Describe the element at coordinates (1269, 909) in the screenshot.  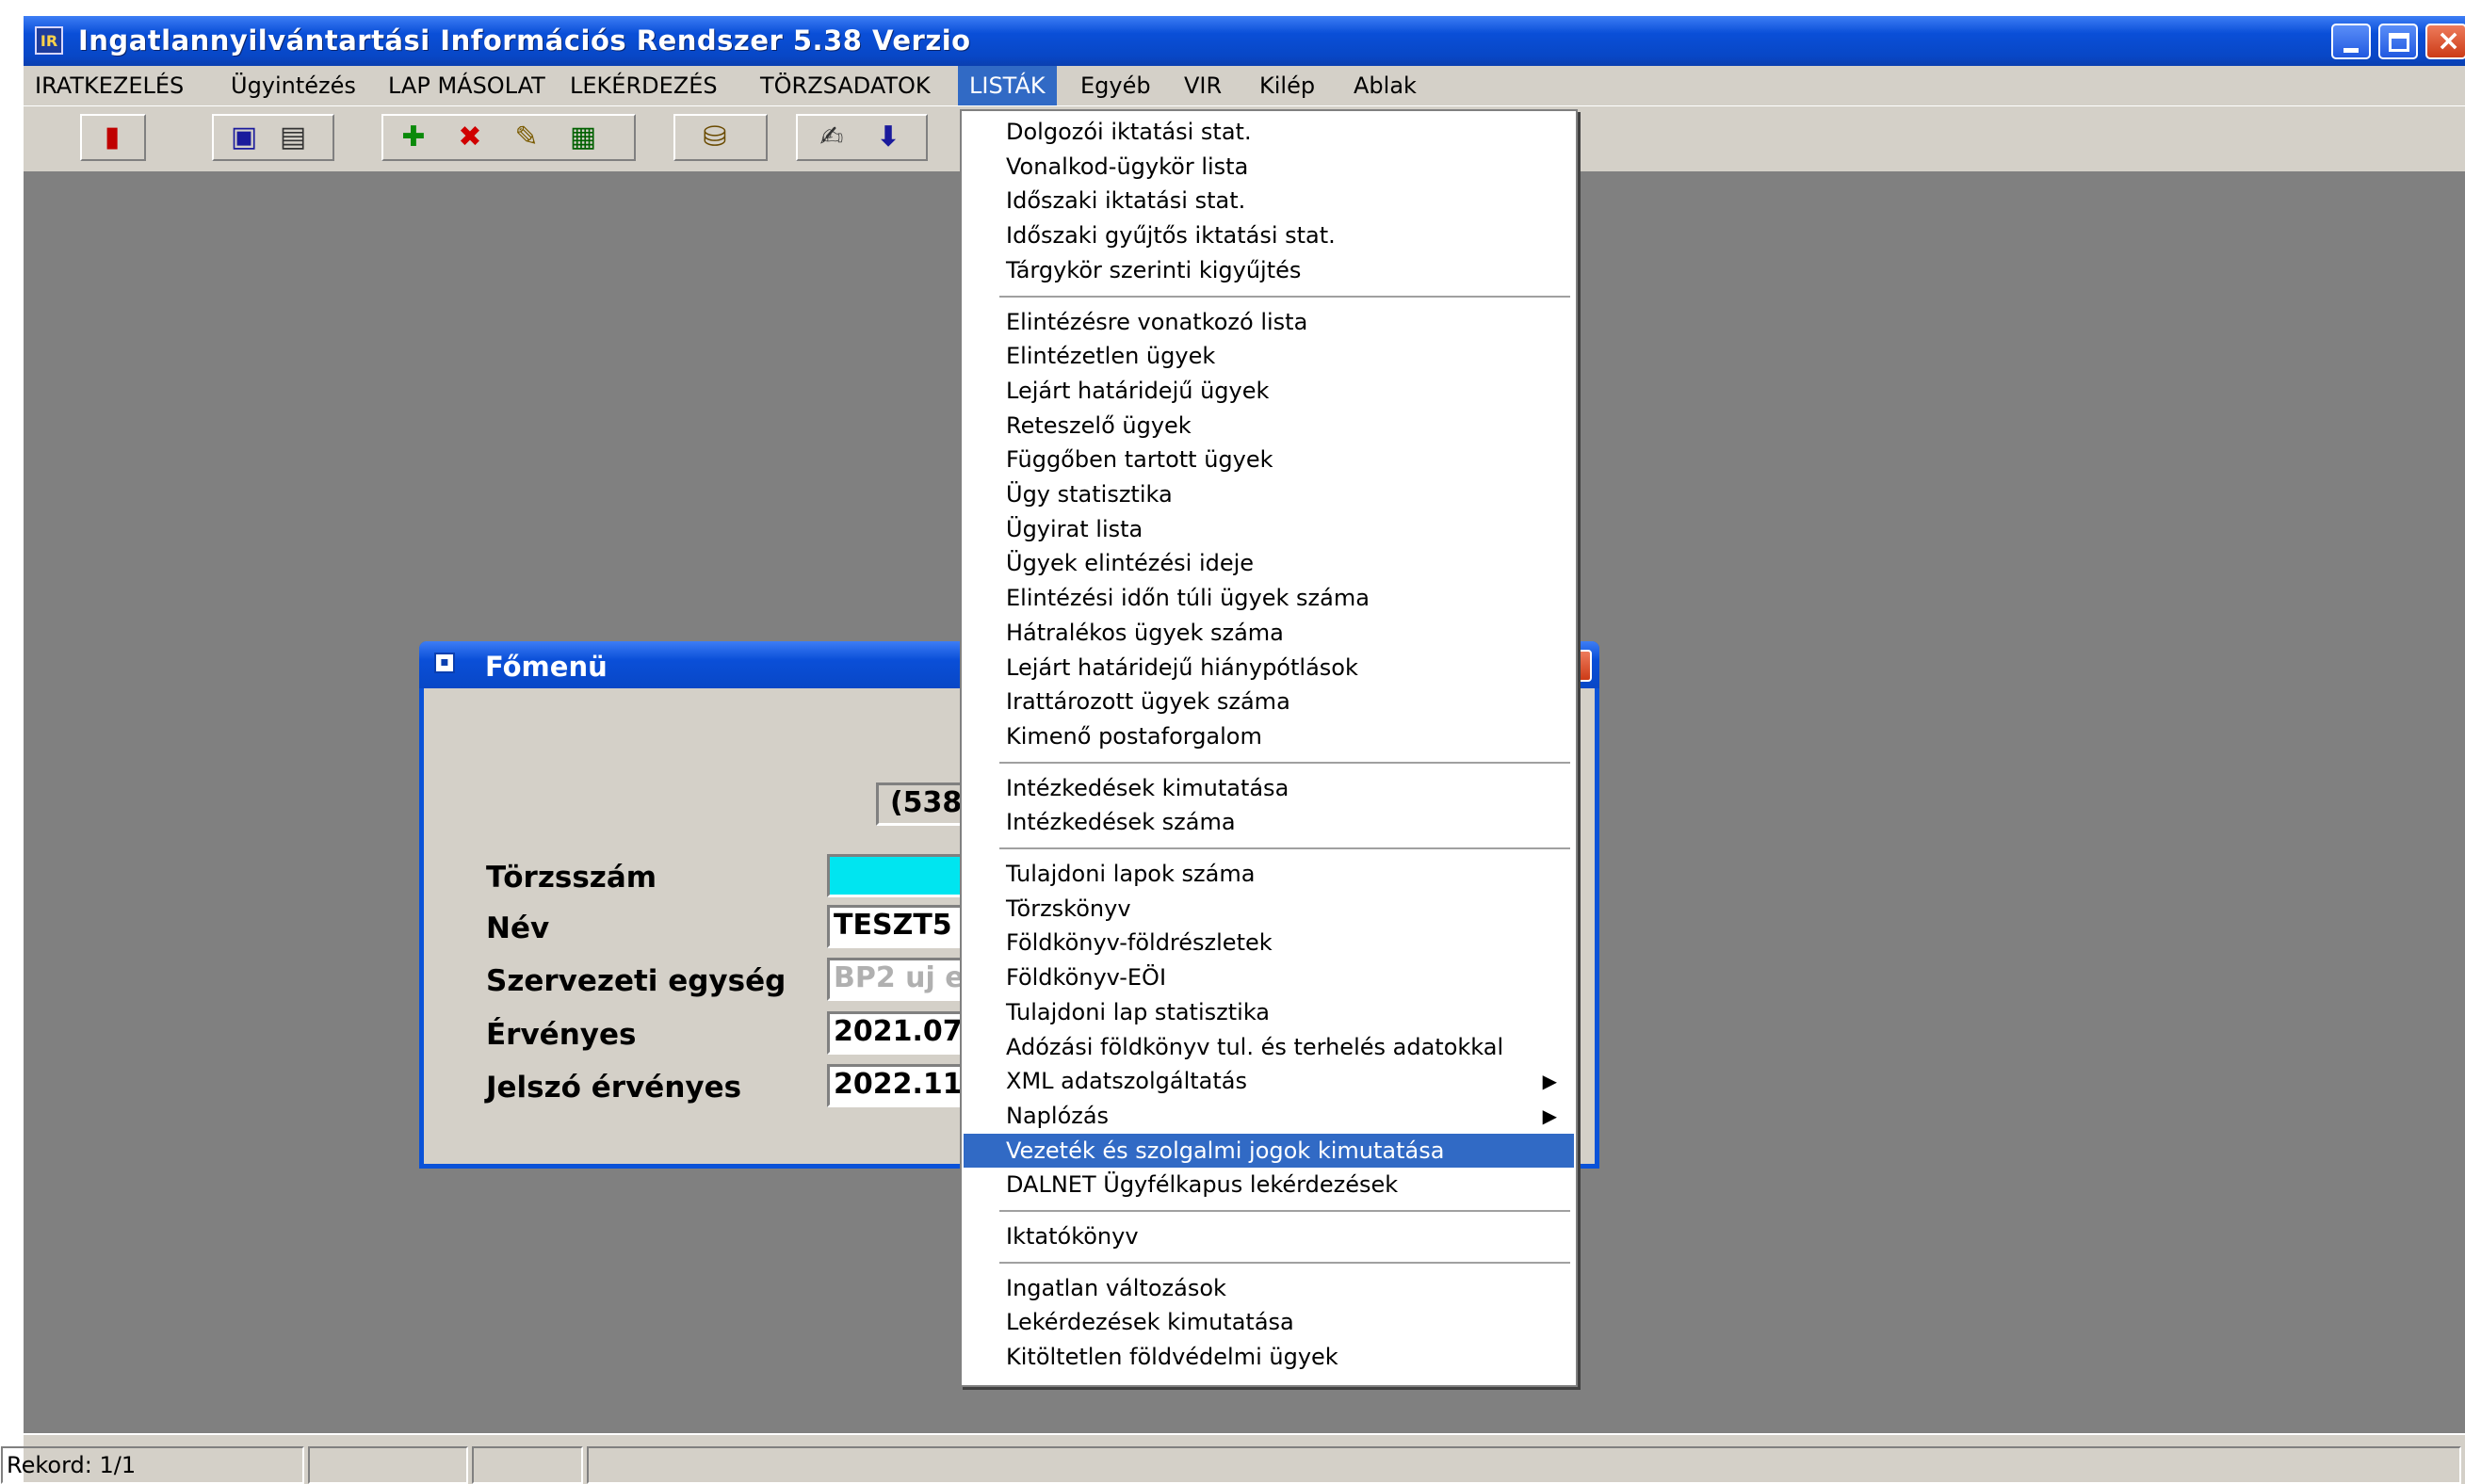
I see `listak-menu-item: Törzskönyv` at that location.